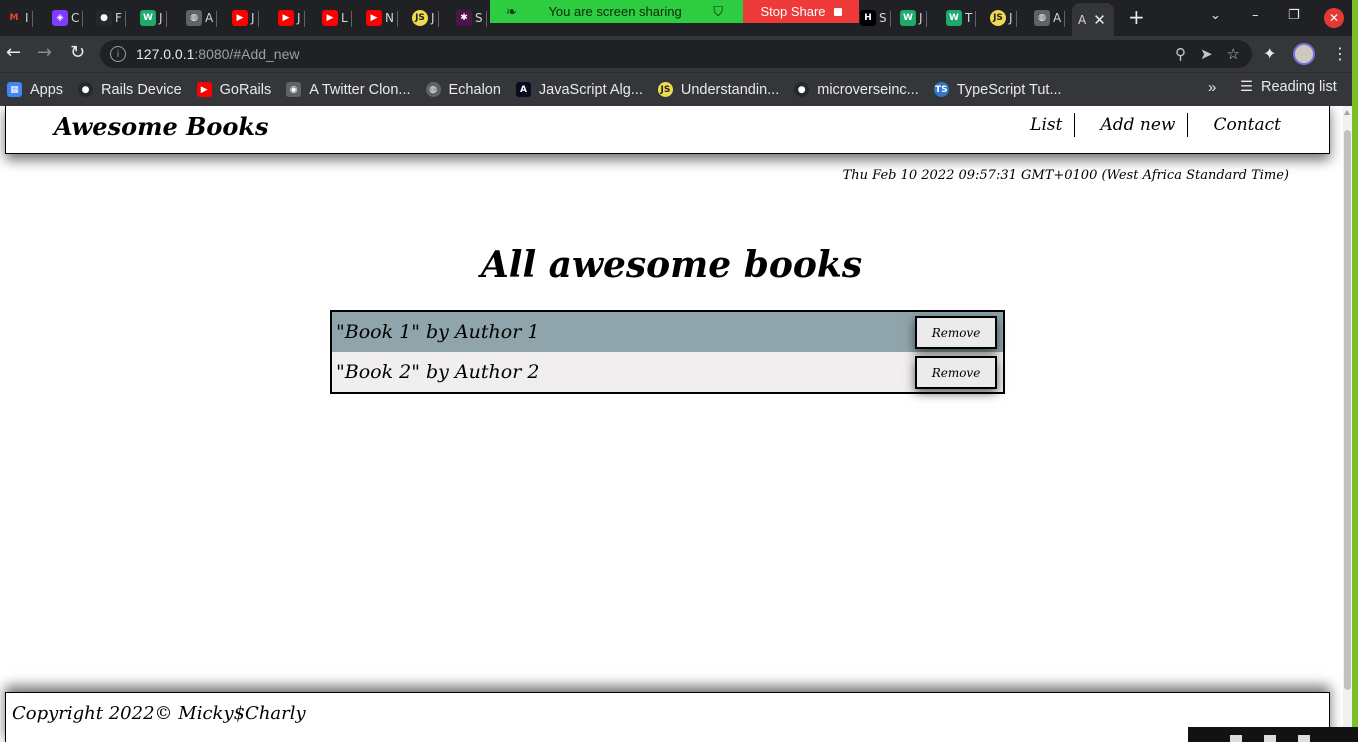 The image size is (1358, 742). What do you see at coordinates (47, 89) in the screenshot?
I see `bookmark-label: Apps` at bounding box center [47, 89].